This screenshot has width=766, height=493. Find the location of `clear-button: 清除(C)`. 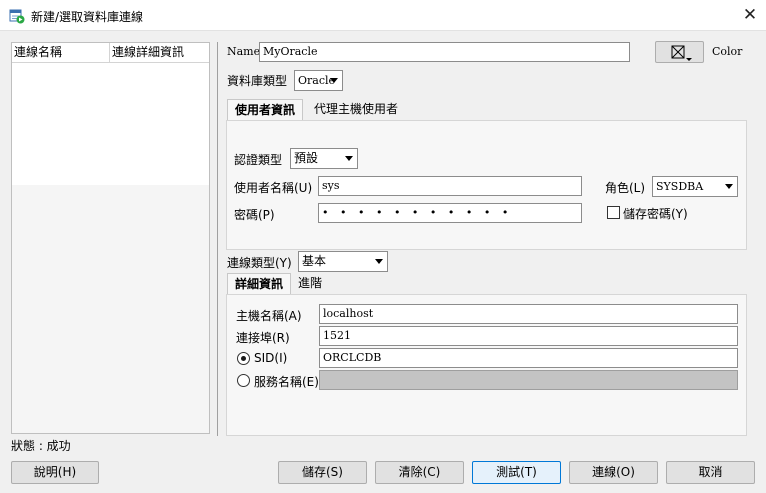

clear-button: 清除(C) is located at coordinates (419, 472).